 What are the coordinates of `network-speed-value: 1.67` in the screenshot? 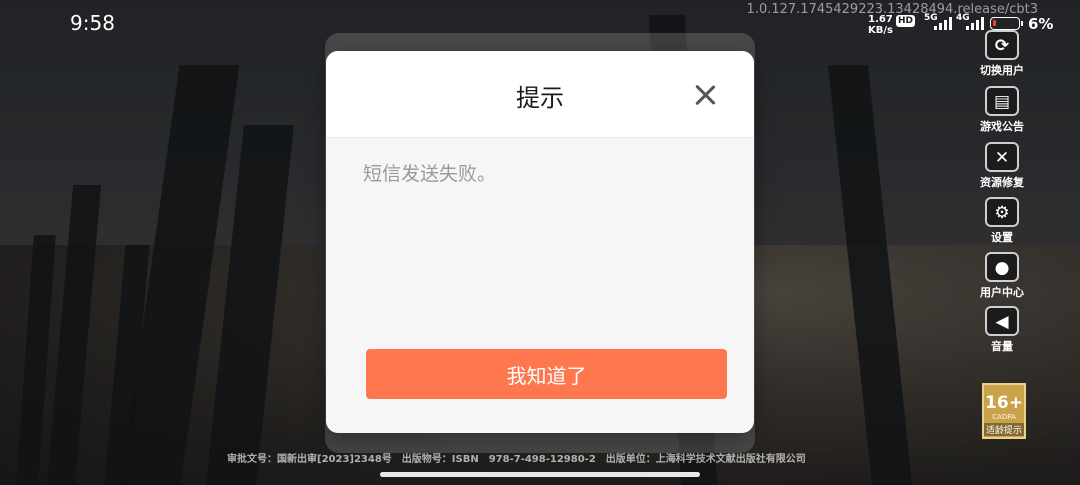 It's located at (880, 19).